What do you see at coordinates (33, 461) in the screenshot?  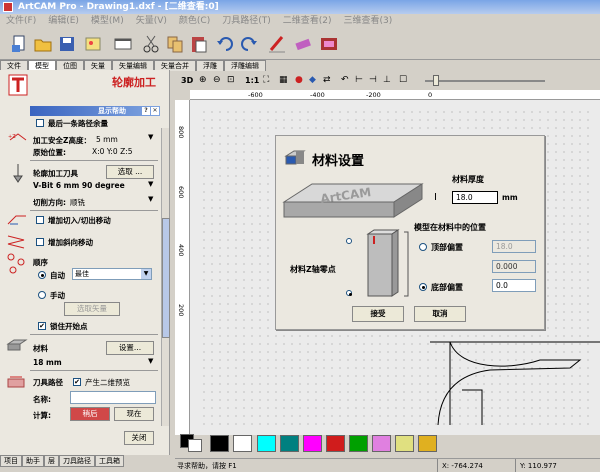 I see `tab-assistant: 助手` at bounding box center [33, 461].